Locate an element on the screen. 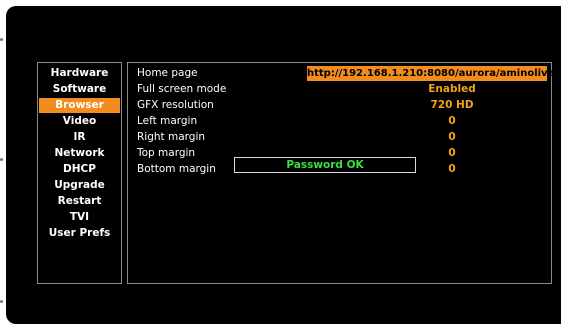 The image size is (561, 324). sidebar-item-browser: Browser is located at coordinates (79, 105).